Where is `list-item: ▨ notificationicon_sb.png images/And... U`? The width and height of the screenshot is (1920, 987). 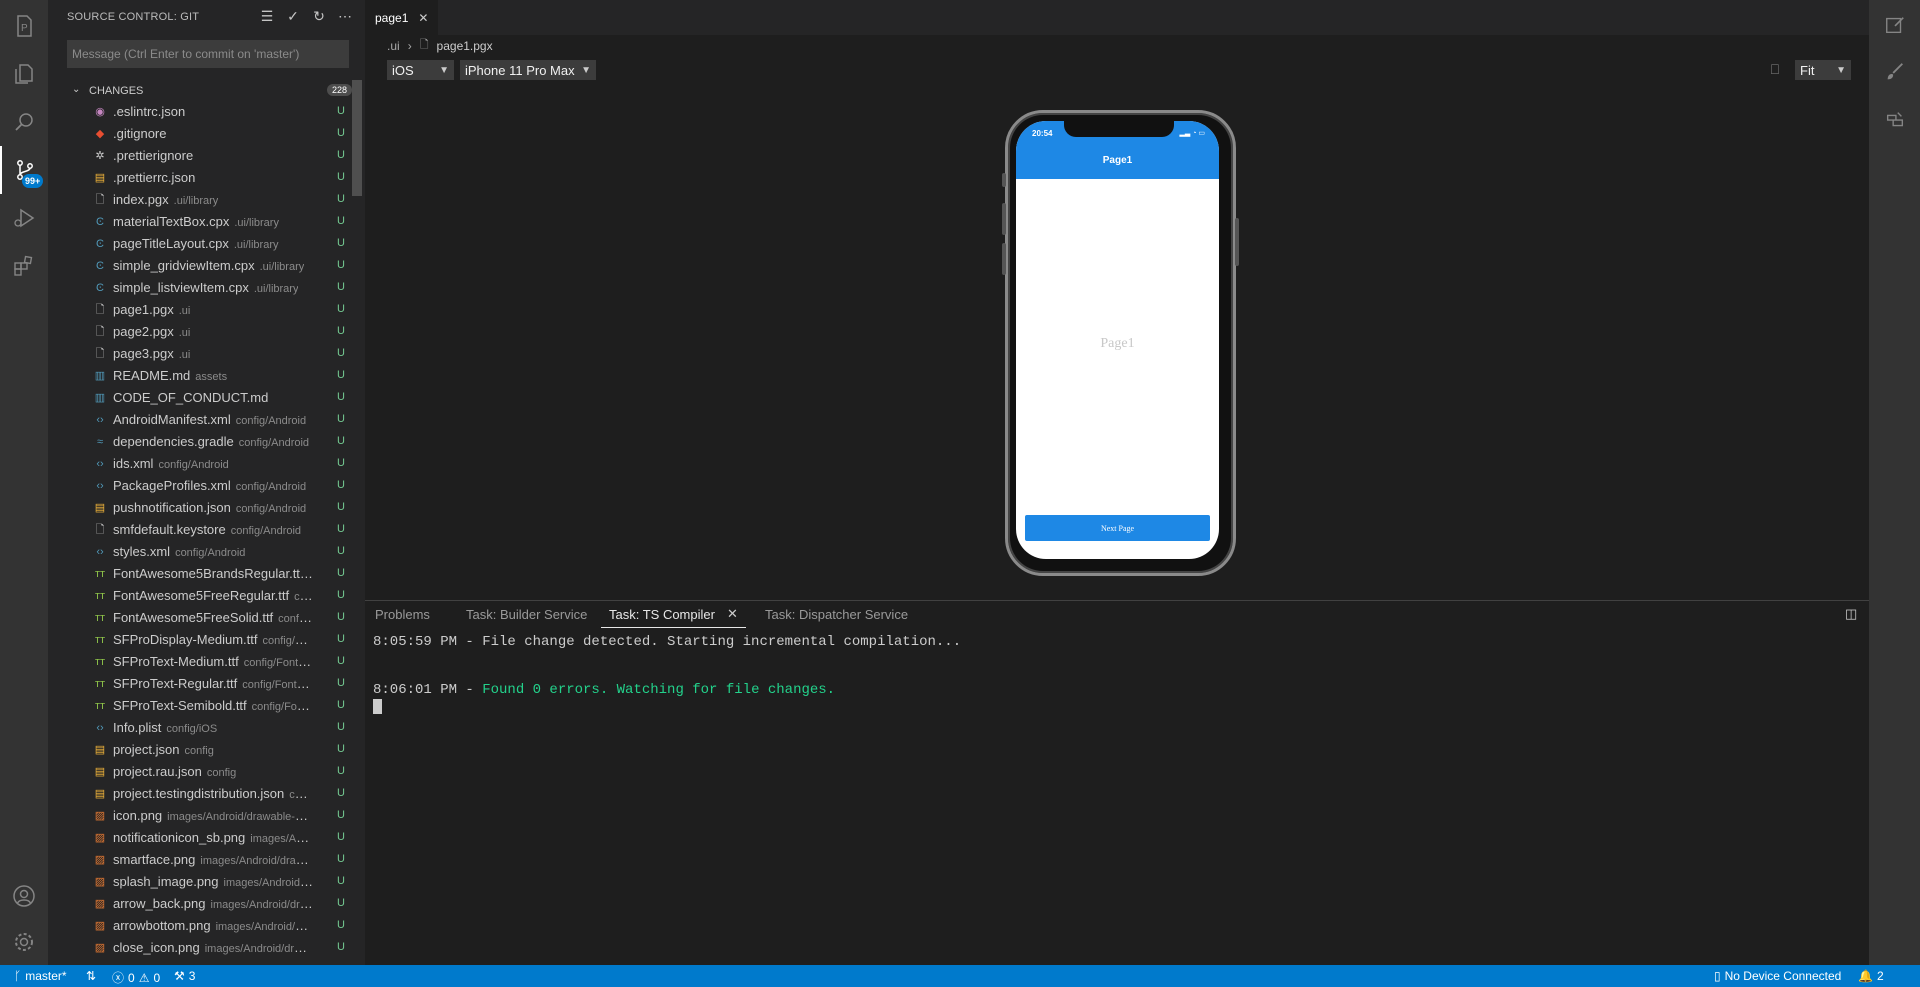 list-item: ▨ notificationicon_sb.png images/And... U is located at coordinates (201, 838).